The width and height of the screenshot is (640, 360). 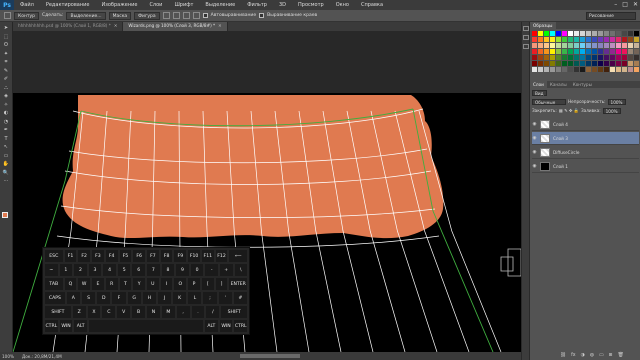 What do you see at coordinates (27, 5) in the screenshot?
I see `menu-item: Файл` at bounding box center [27, 5].